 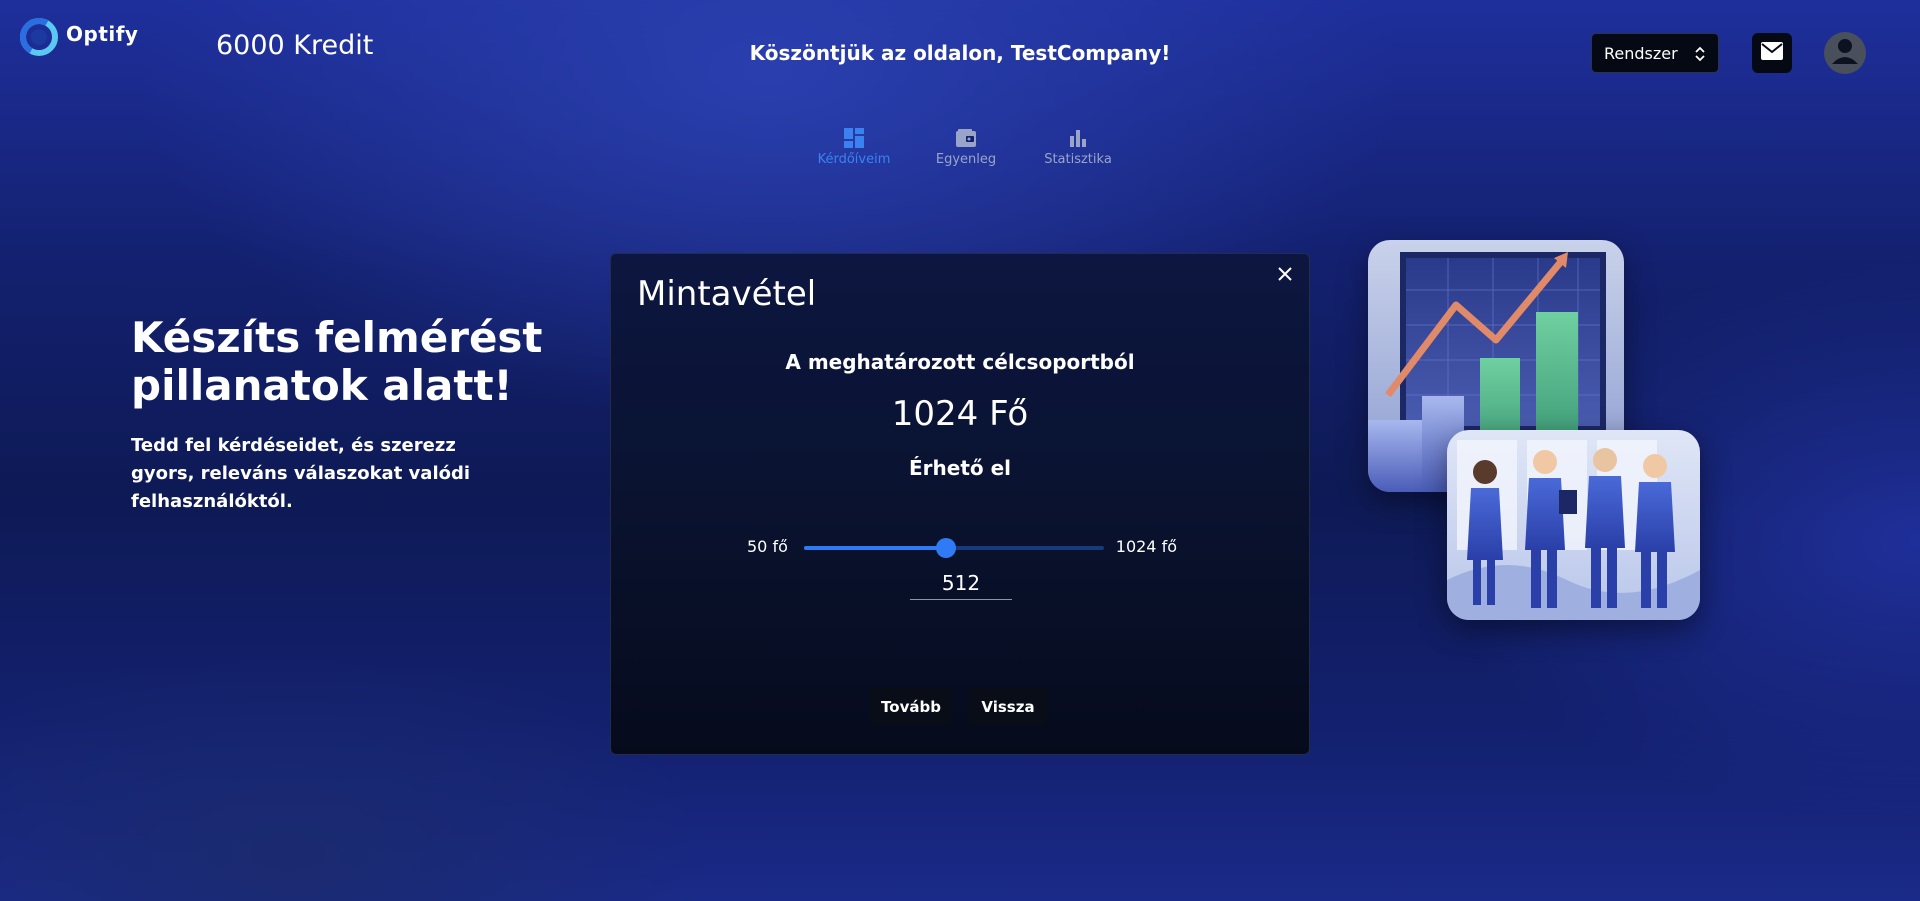 I want to click on modal-title: Mintavétel, so click(x=727, y=294).